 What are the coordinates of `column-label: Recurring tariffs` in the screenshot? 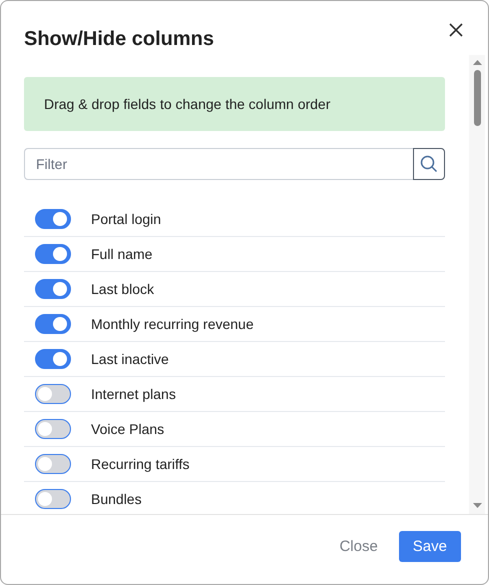 It's located at (140, 464).